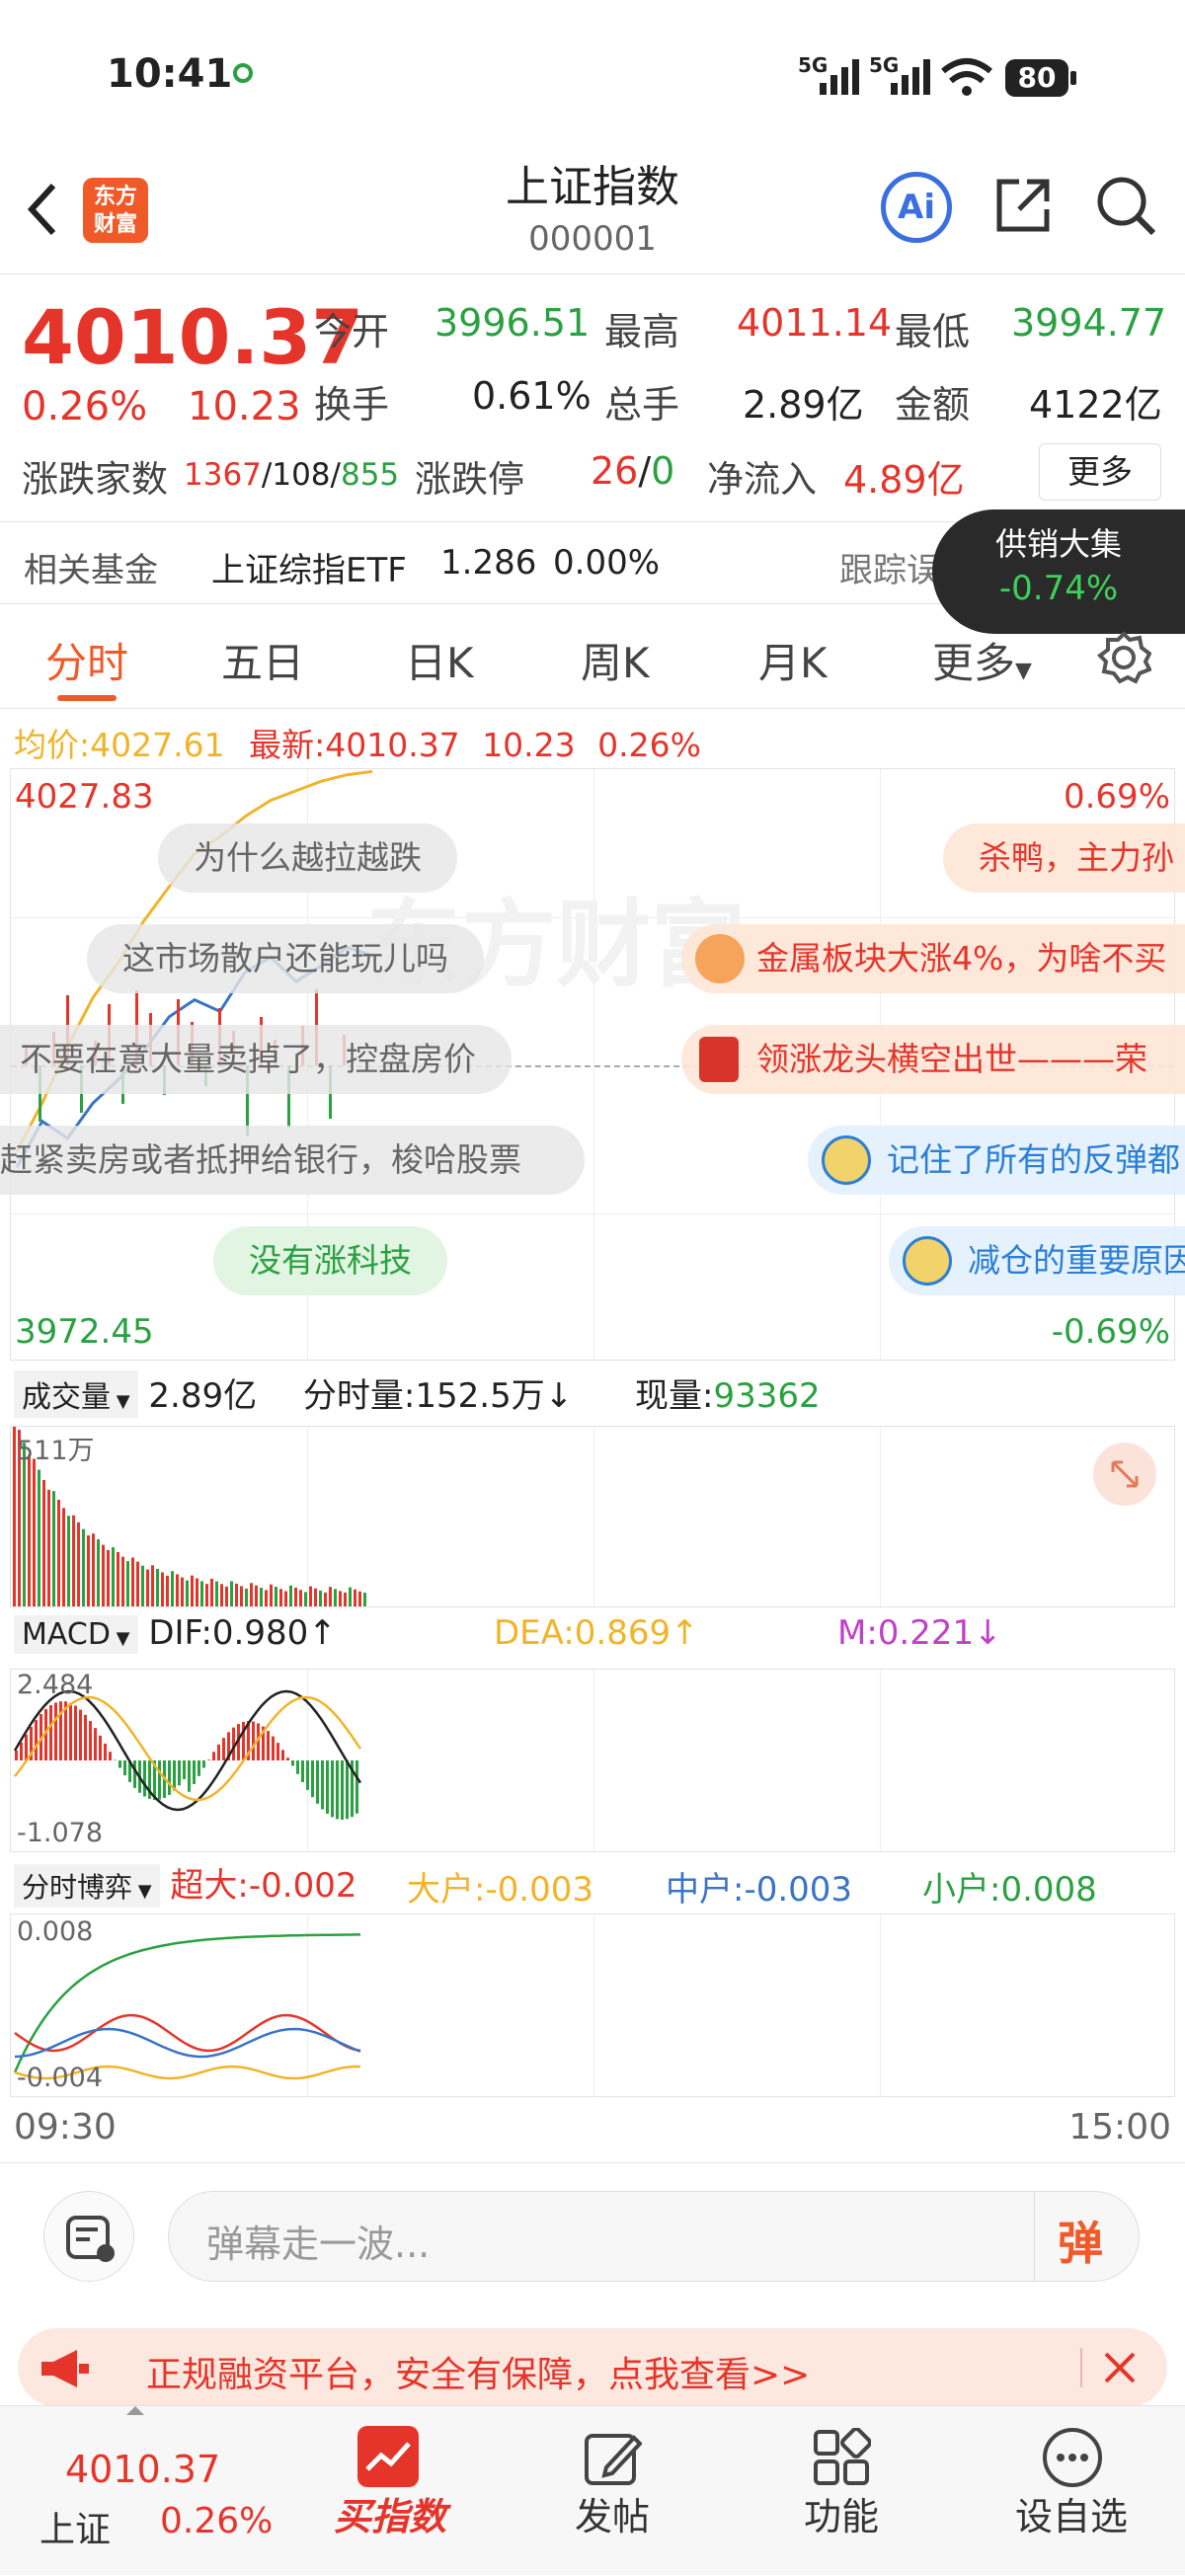 The height and width of the screenshot is (2576, 1185). I want to click on volume-selector: 成交量 ▼, so click(76, 1394).